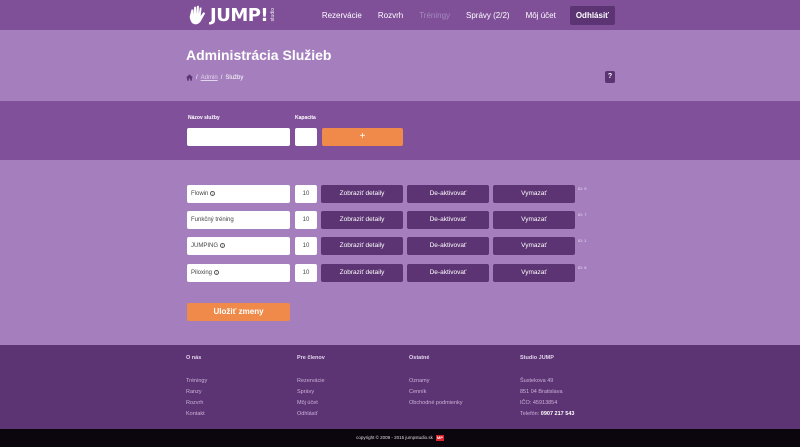 Image resolution: width=800 pixels, height=447 pixels. What do you see at coordinates (539, 403) in the screenshot?
I see `company-id: IČO: 45913854` at bounding box center [539, 403].